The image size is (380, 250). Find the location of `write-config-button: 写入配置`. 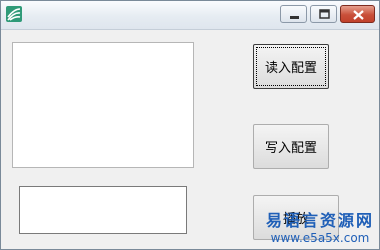

write-config-button: 写入配置 is located at coordinates (291, 146).